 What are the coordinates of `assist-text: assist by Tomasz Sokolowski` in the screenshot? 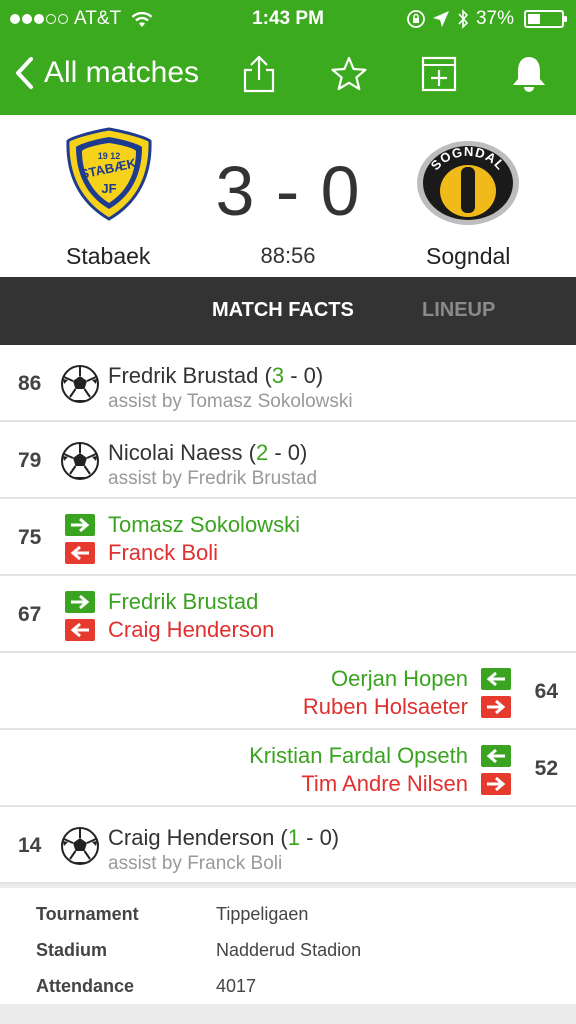 It's located at (230, 401).